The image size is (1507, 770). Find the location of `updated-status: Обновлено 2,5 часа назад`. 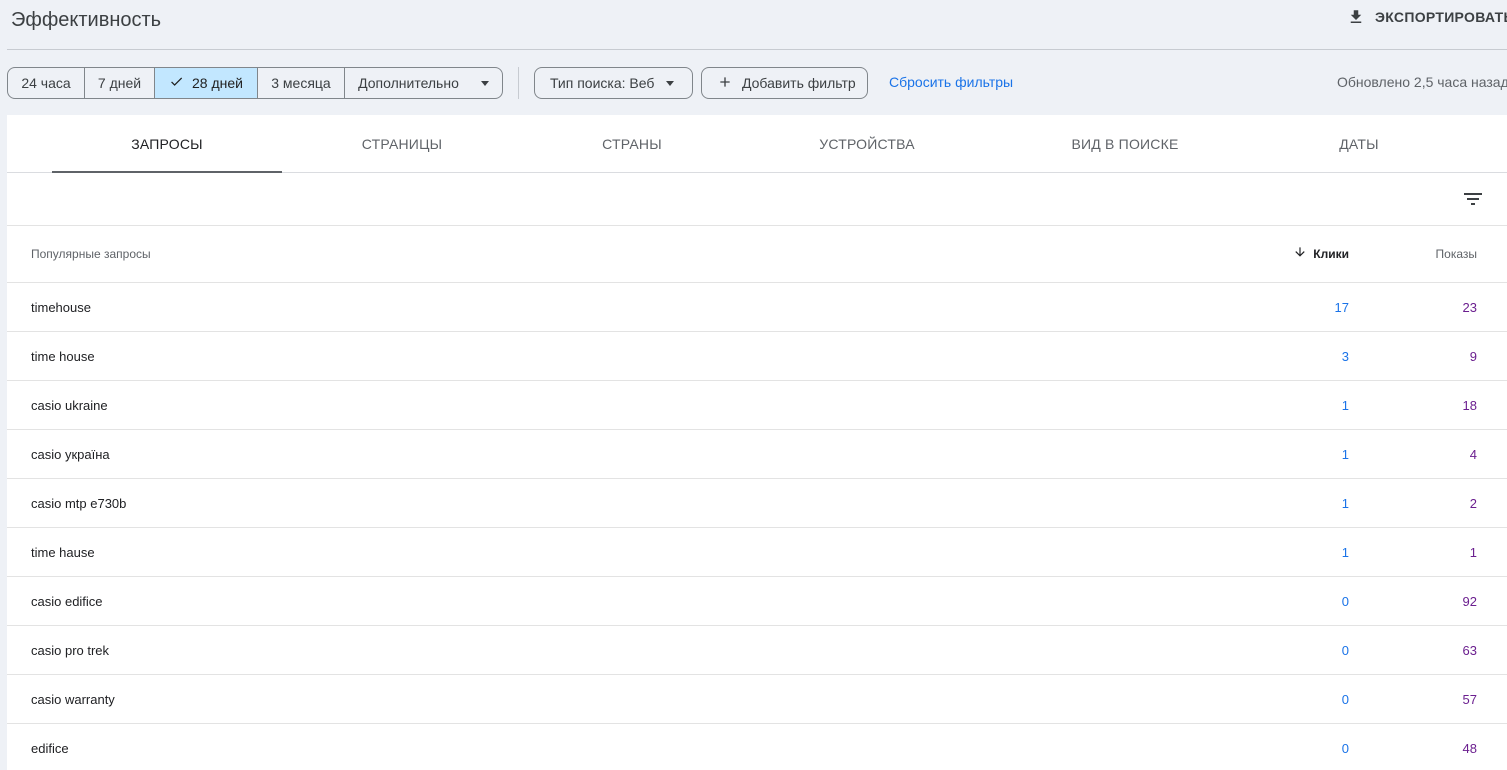

updated-status: Обновлено 2,5 часа назад is located at coordinates (1422, 82).